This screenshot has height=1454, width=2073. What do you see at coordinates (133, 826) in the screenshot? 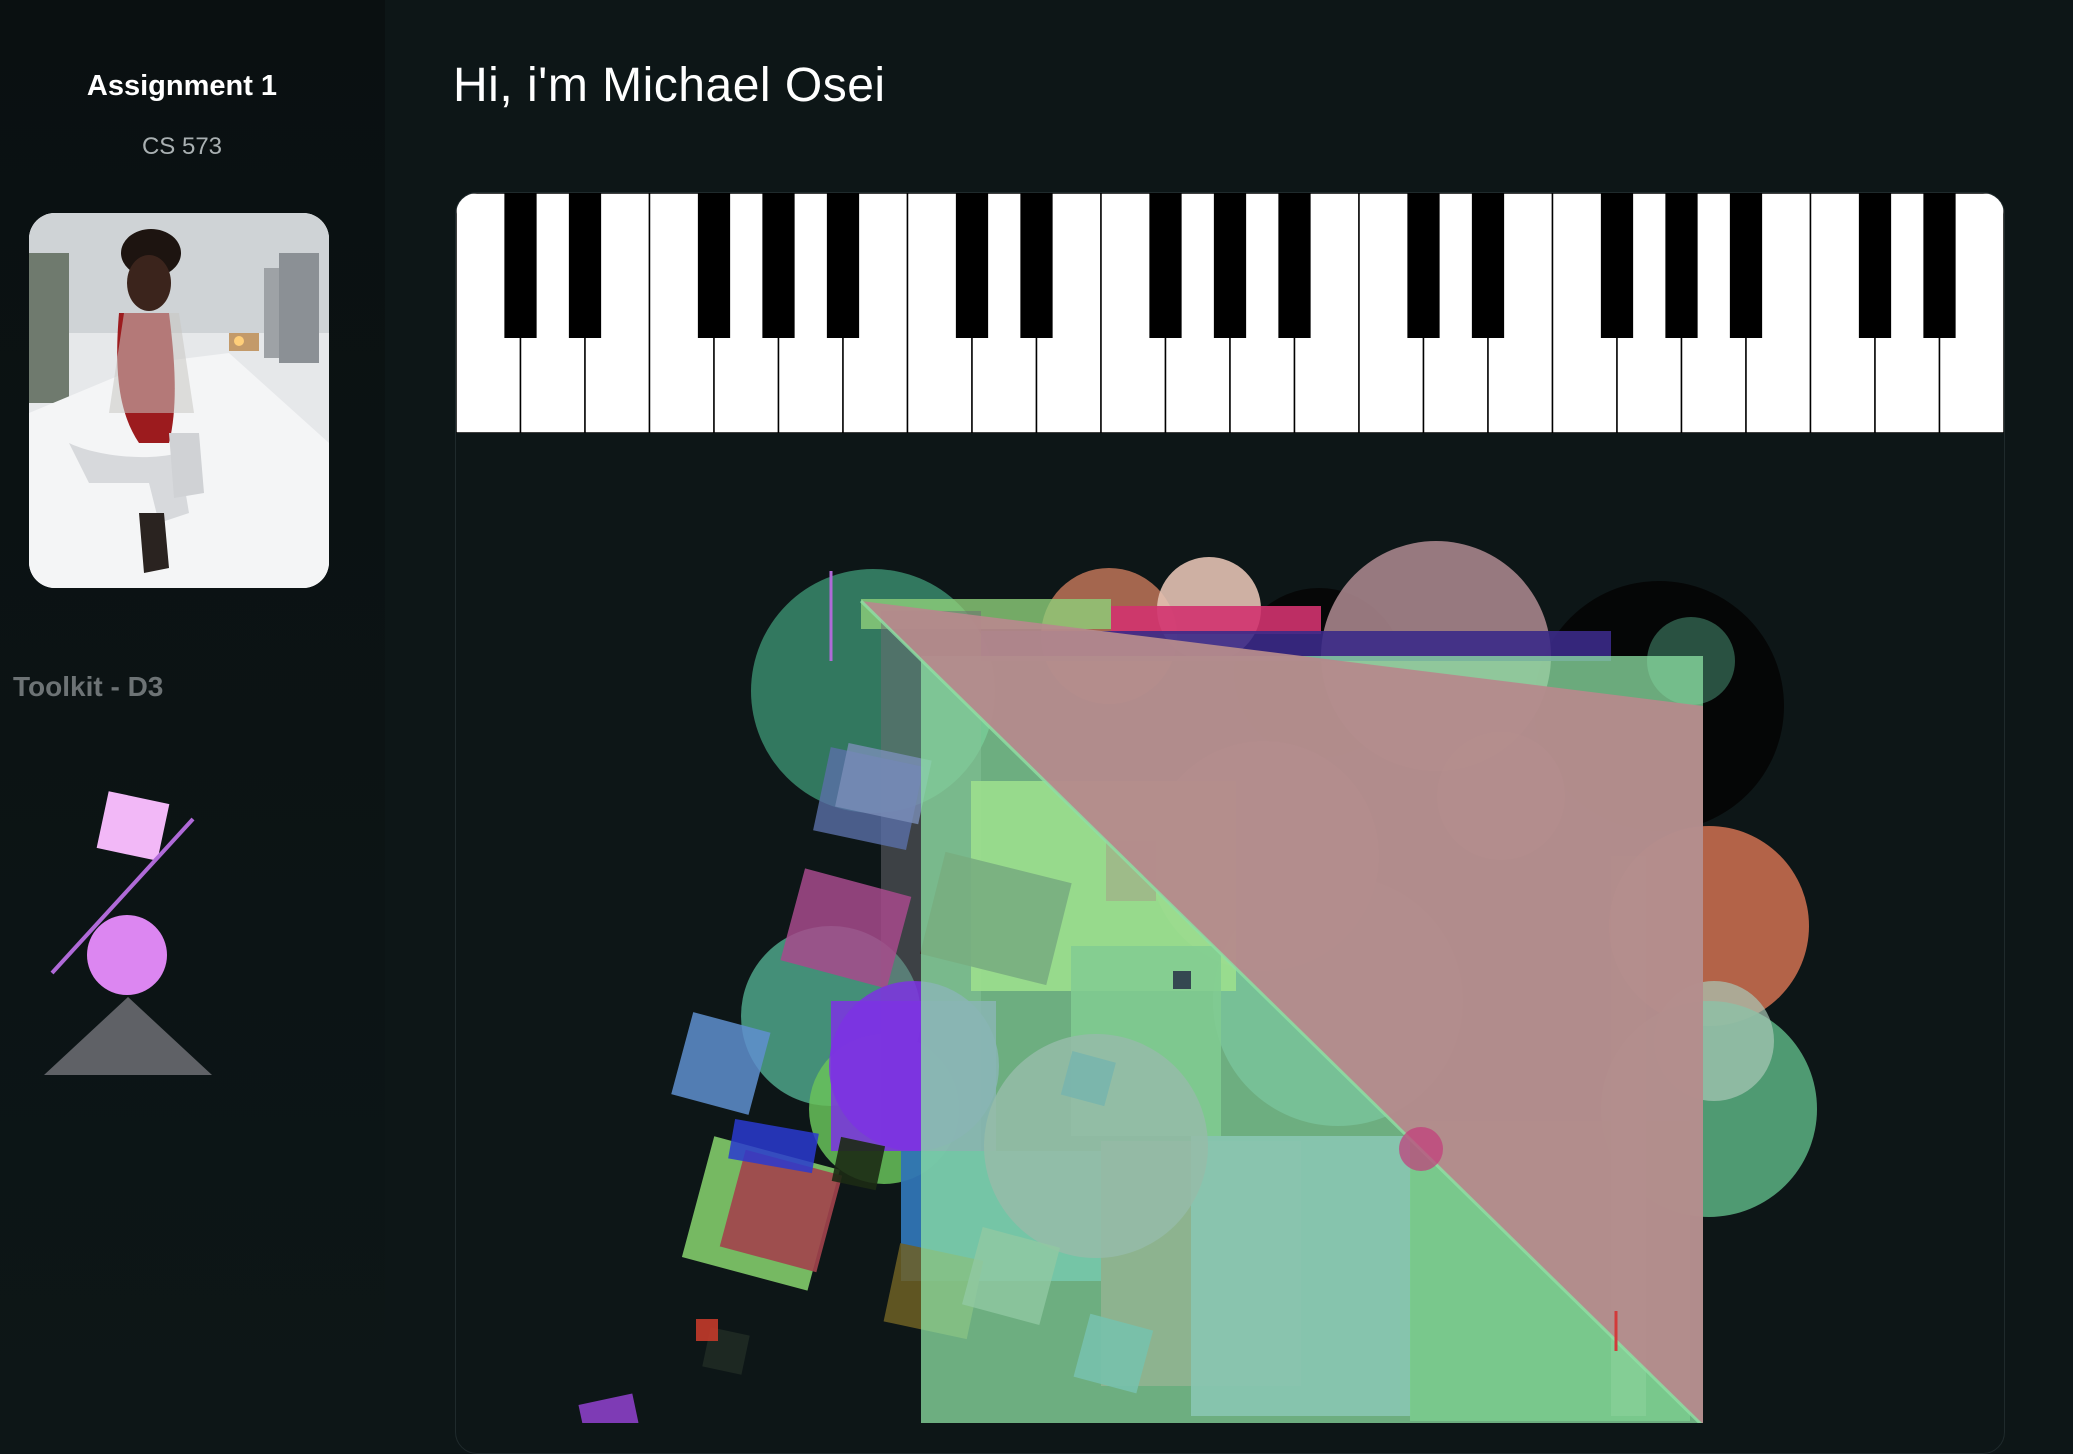
I see `logo-square` at bounding box center [133, 826].